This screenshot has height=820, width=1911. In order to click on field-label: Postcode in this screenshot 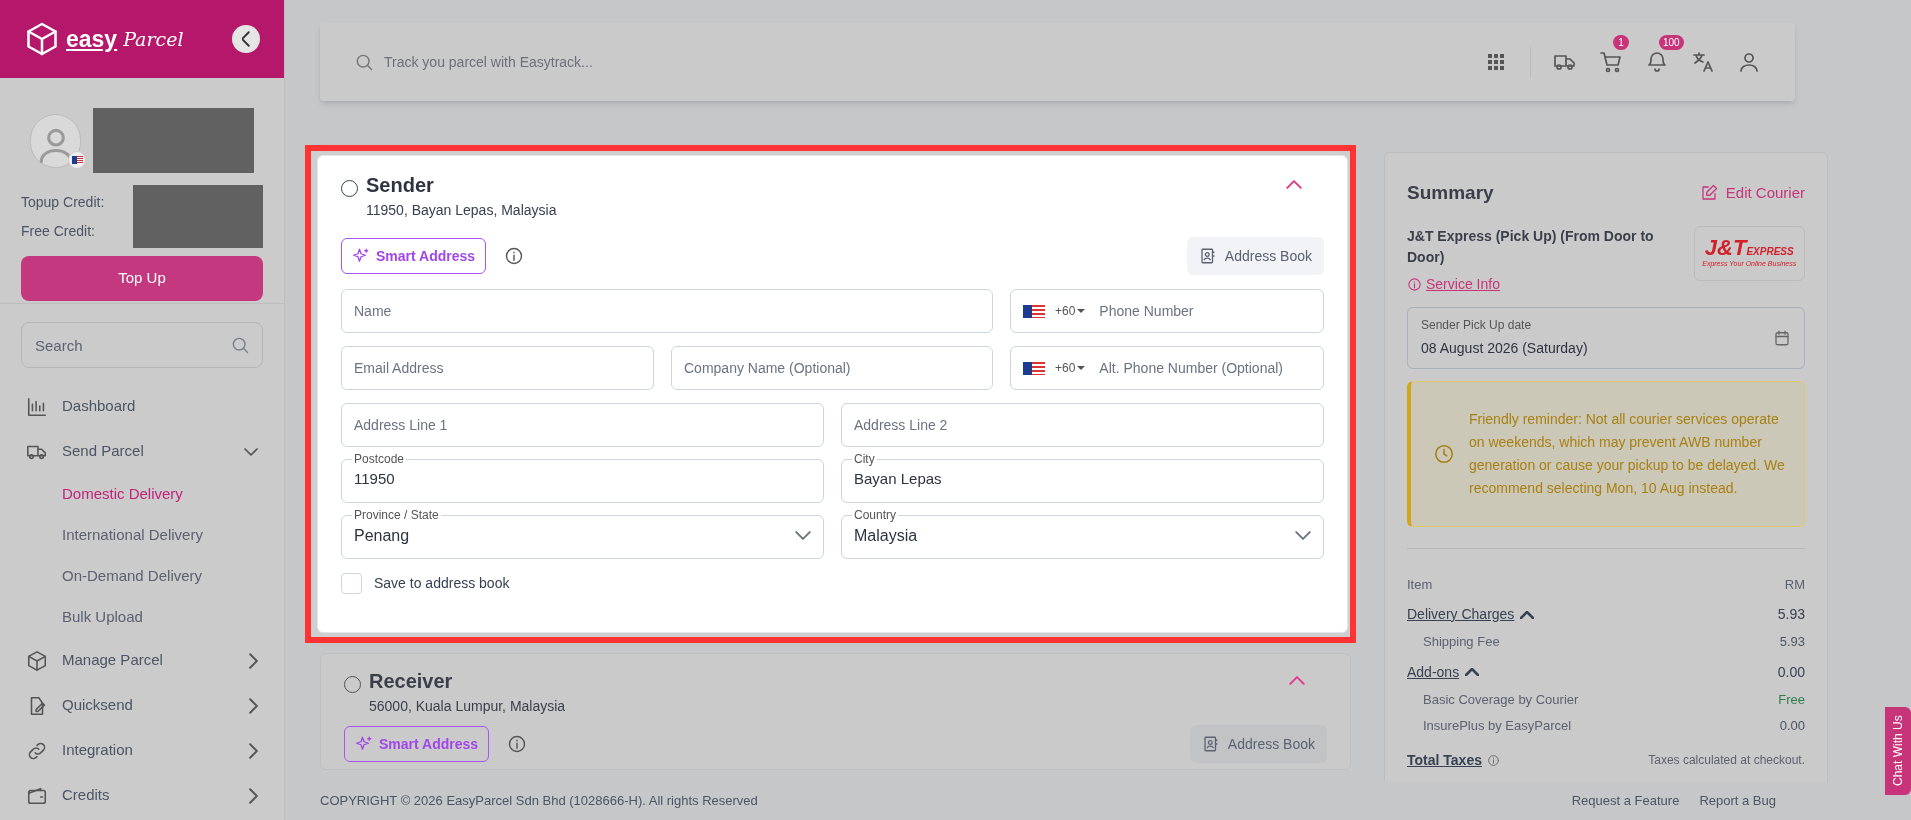, I will do `click(379, 459)`.